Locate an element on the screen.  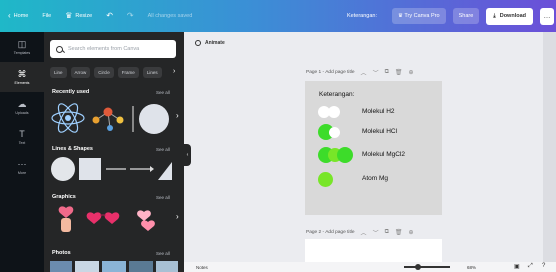
graphics-thumbnails is located at coordinates (113, 219).